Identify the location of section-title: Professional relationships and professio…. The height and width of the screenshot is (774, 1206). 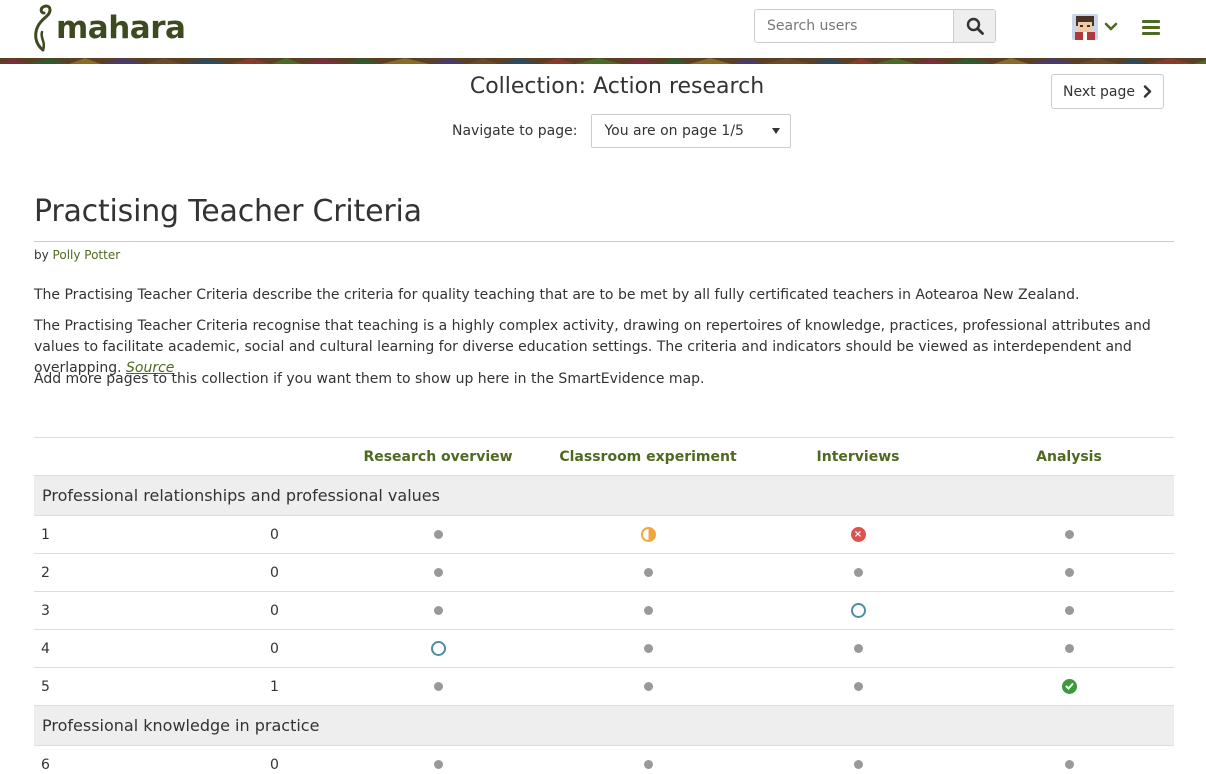
(241, 495).